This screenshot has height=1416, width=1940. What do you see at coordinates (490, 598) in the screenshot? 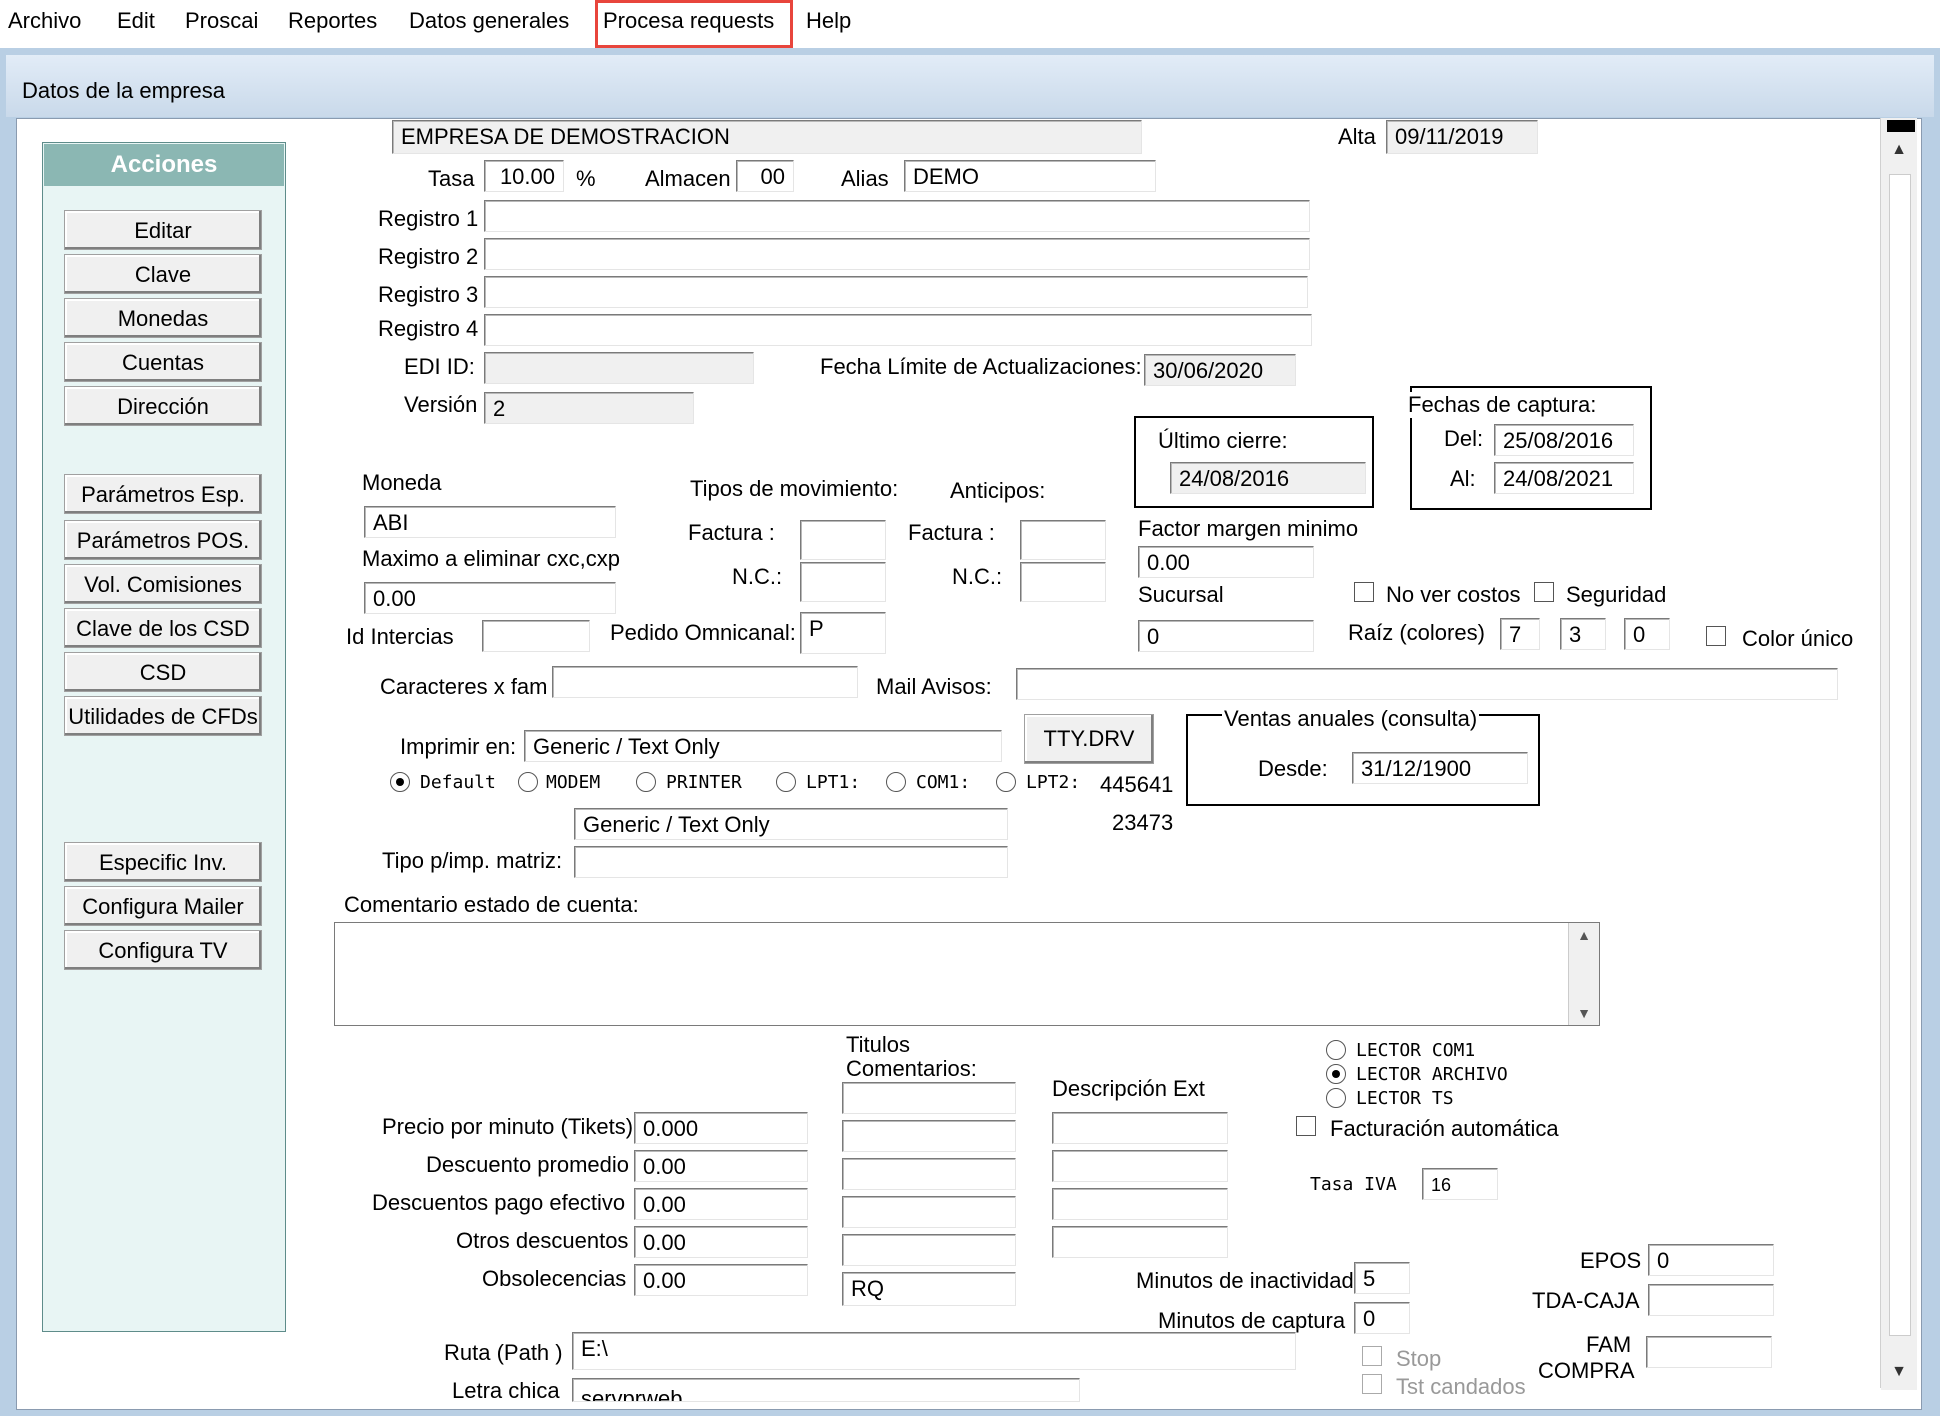
I see `maximo-field: 0.00` at bounding box center [490, 598].